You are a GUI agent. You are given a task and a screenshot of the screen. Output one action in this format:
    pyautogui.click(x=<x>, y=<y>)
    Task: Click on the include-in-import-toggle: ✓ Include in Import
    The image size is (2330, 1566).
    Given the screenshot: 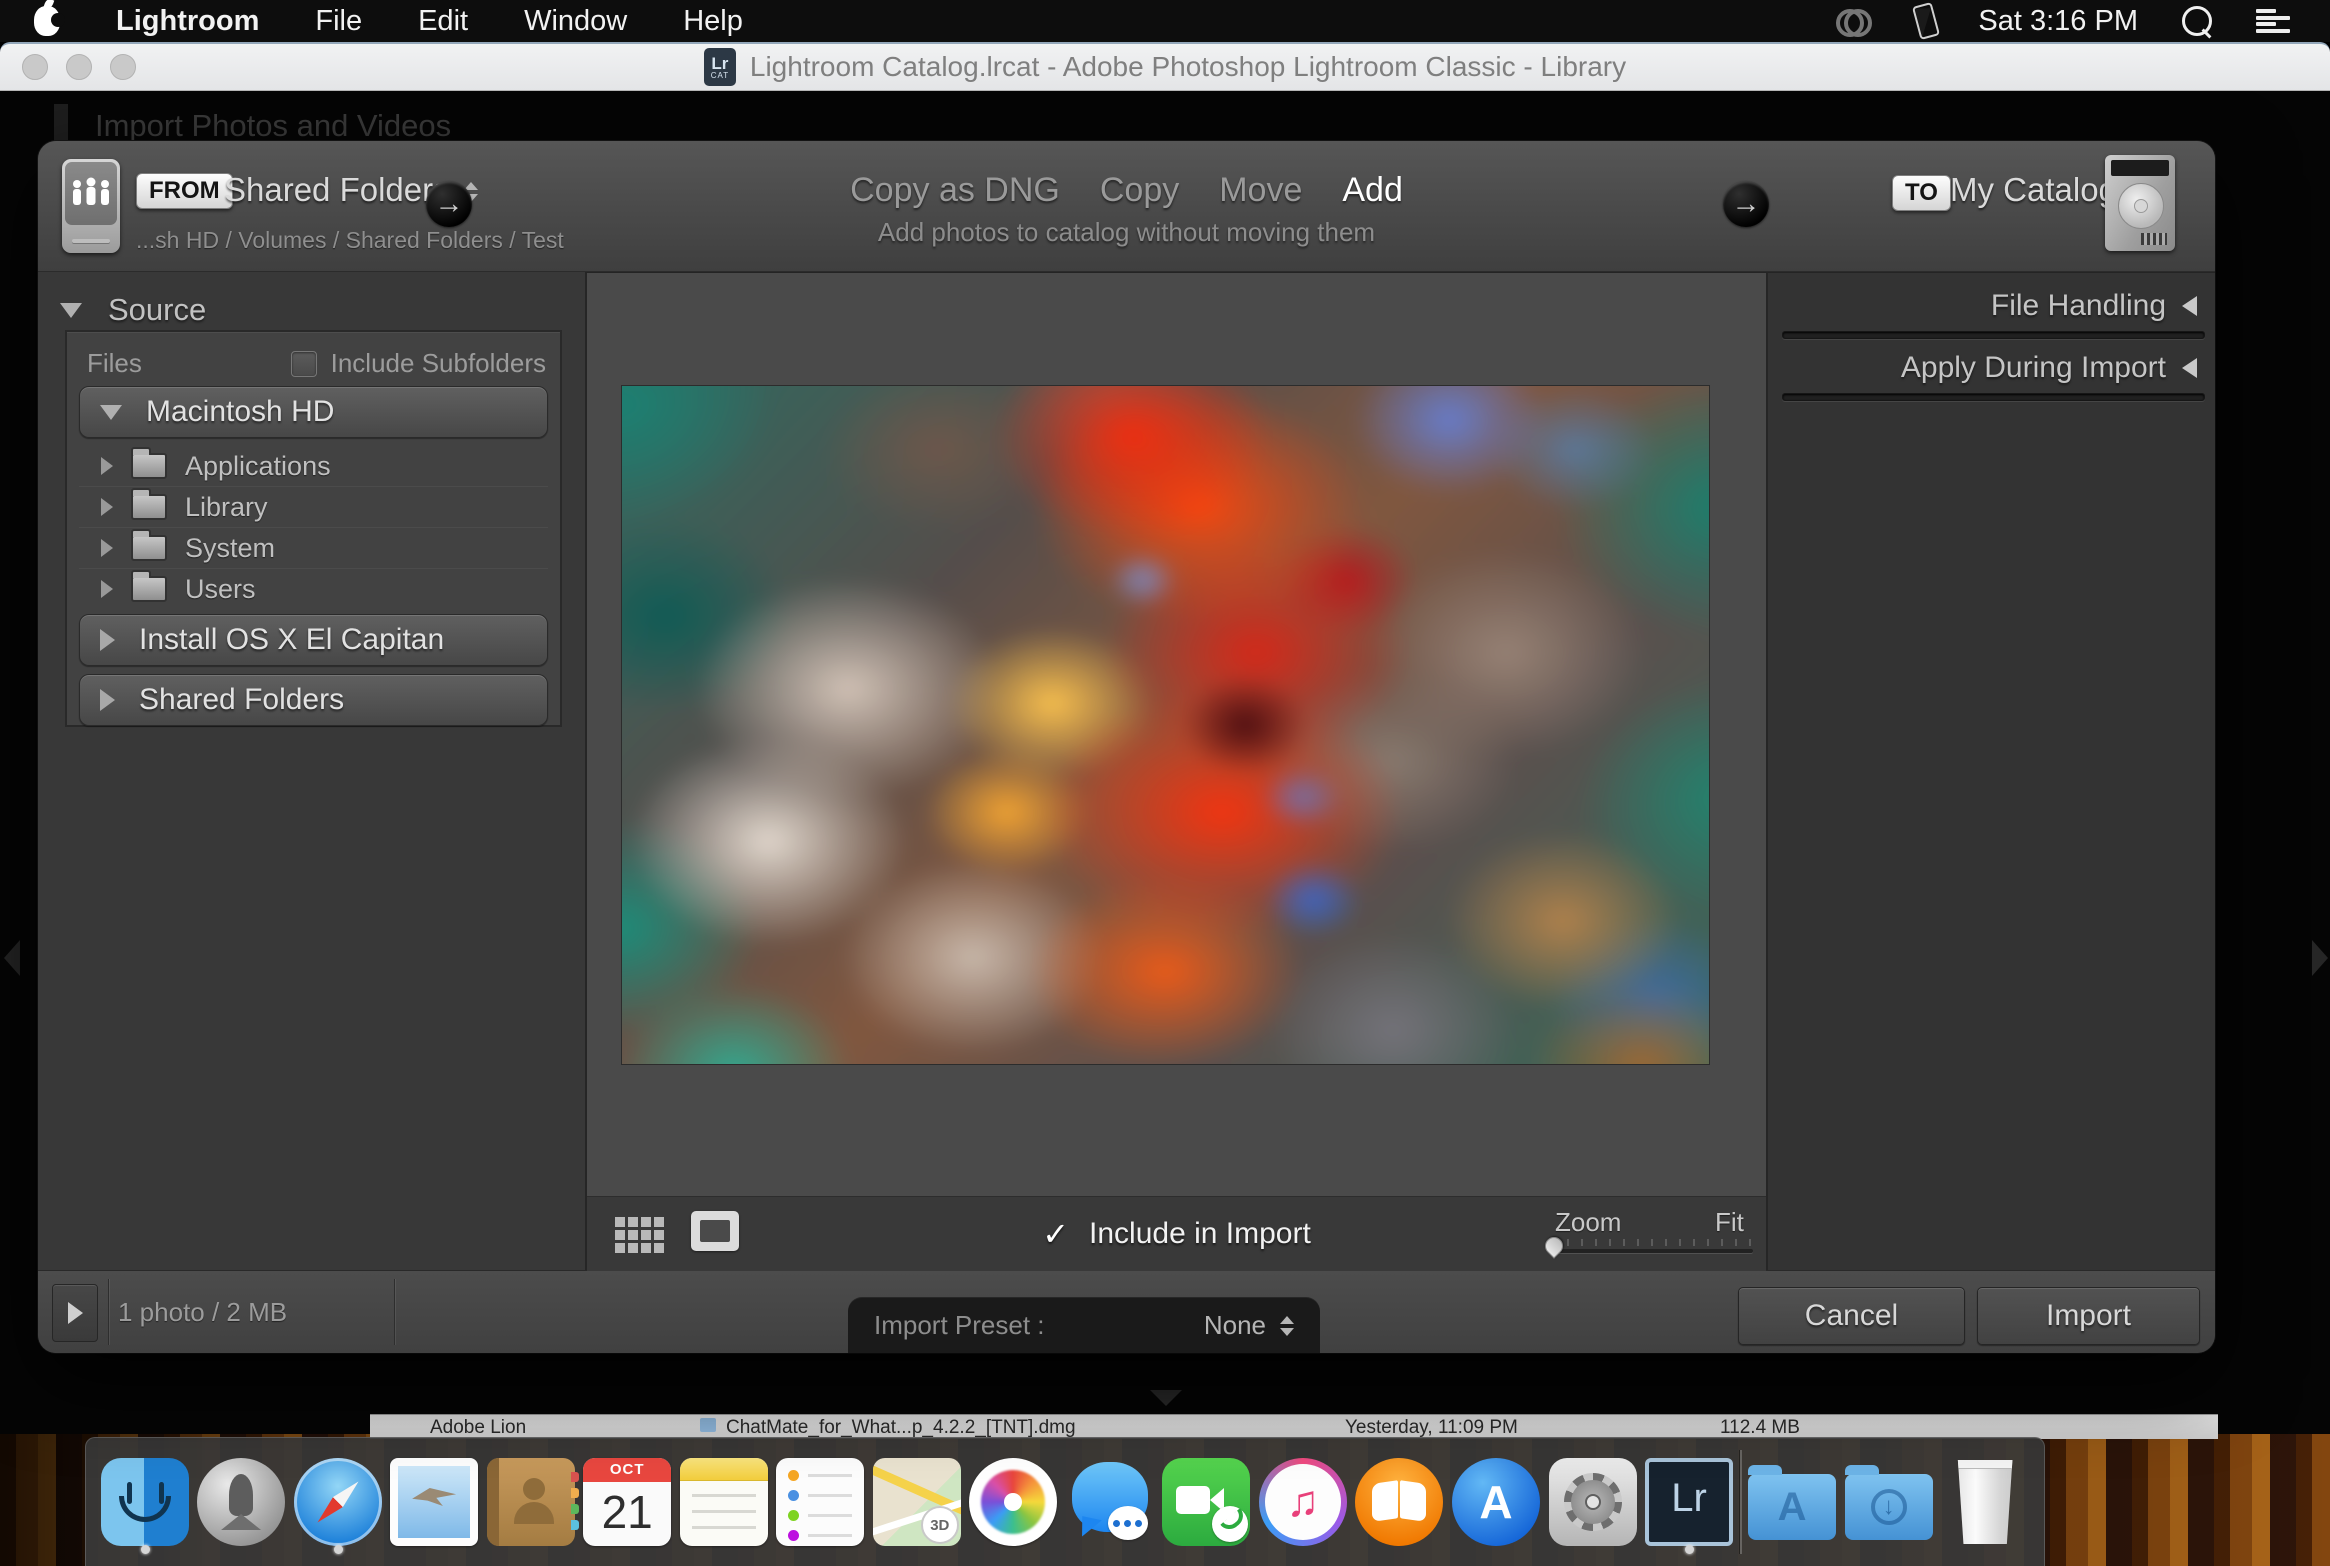 What is the action you would take?
    pyautogui.click(x=1176, y=1234)
    